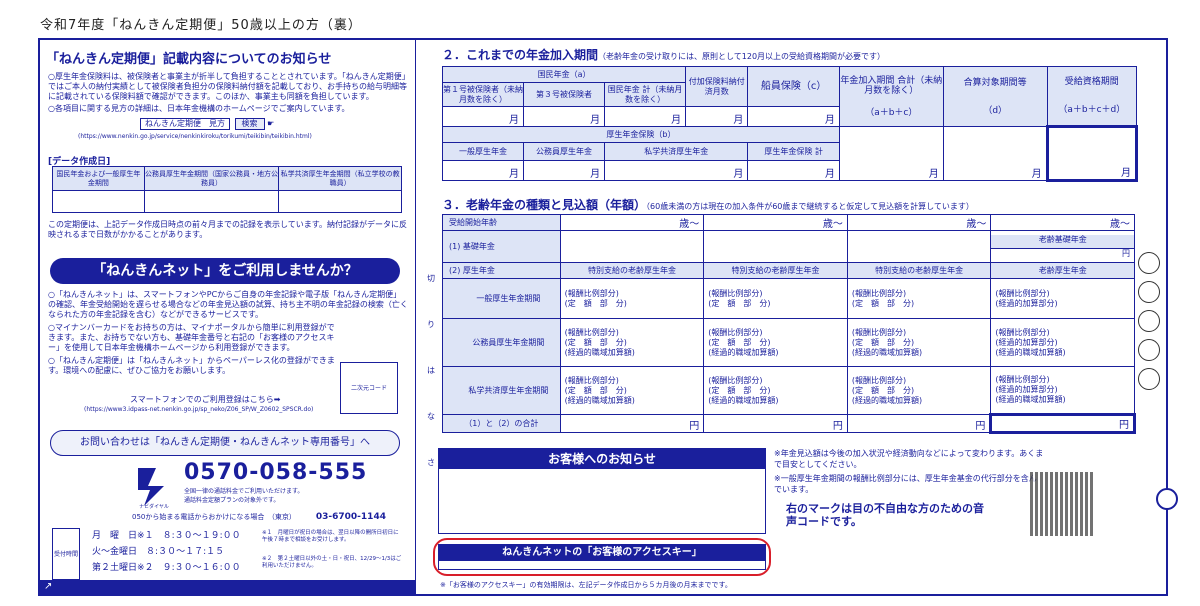 The width and height of the screenshot is (1200, 606). Describe the element at coordinates (189, 59) in the screenshot. I see `notice-title: 「ねんきん定期便」記載内容についてのお知らせ` at that location.